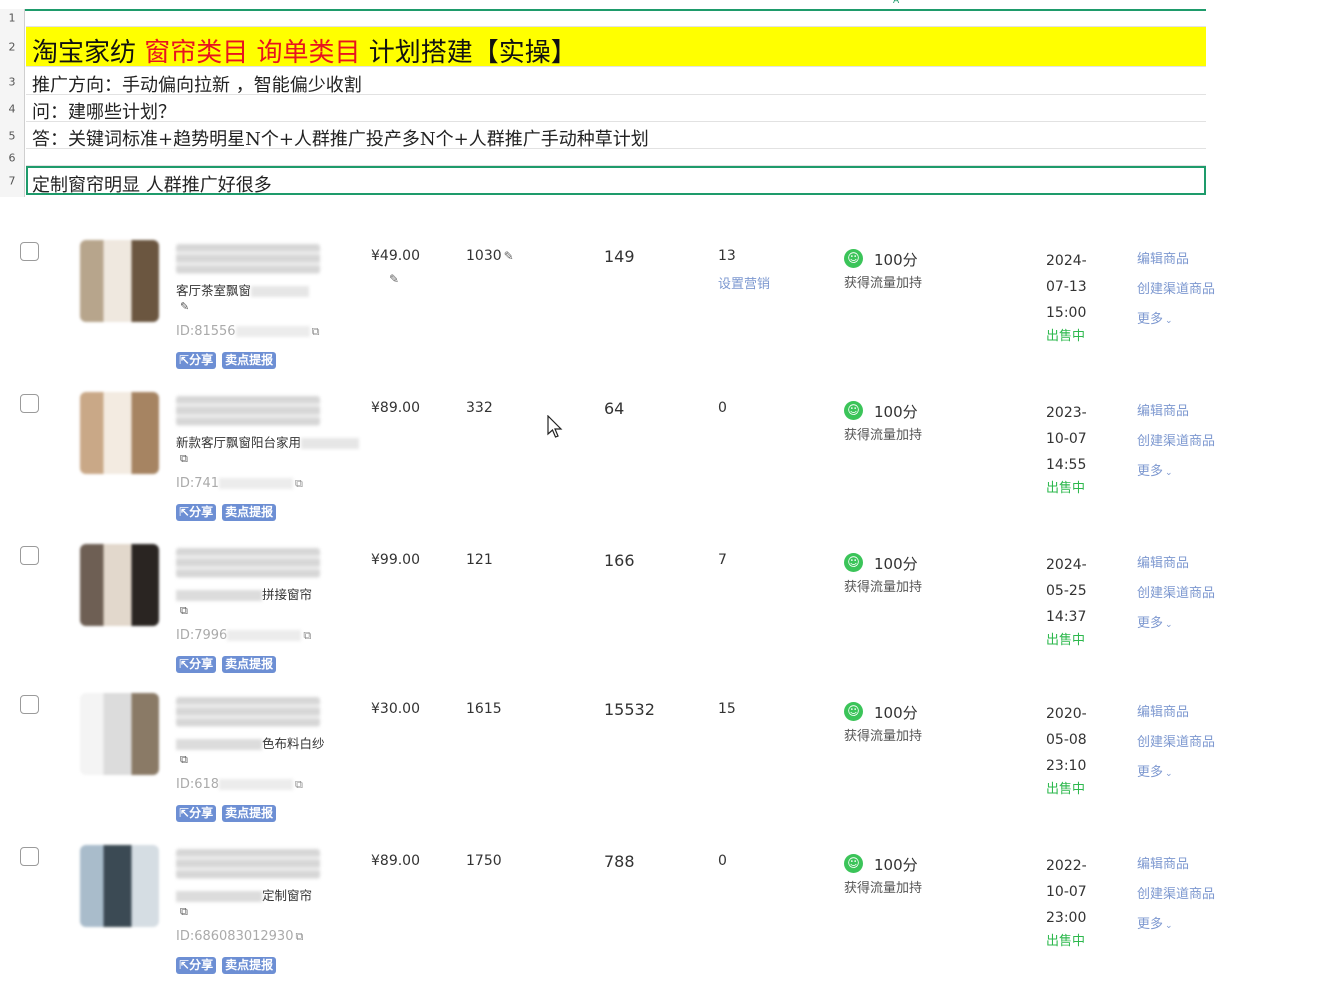  I want to click on product-title: 拼接窗帘, so click(244, 593).